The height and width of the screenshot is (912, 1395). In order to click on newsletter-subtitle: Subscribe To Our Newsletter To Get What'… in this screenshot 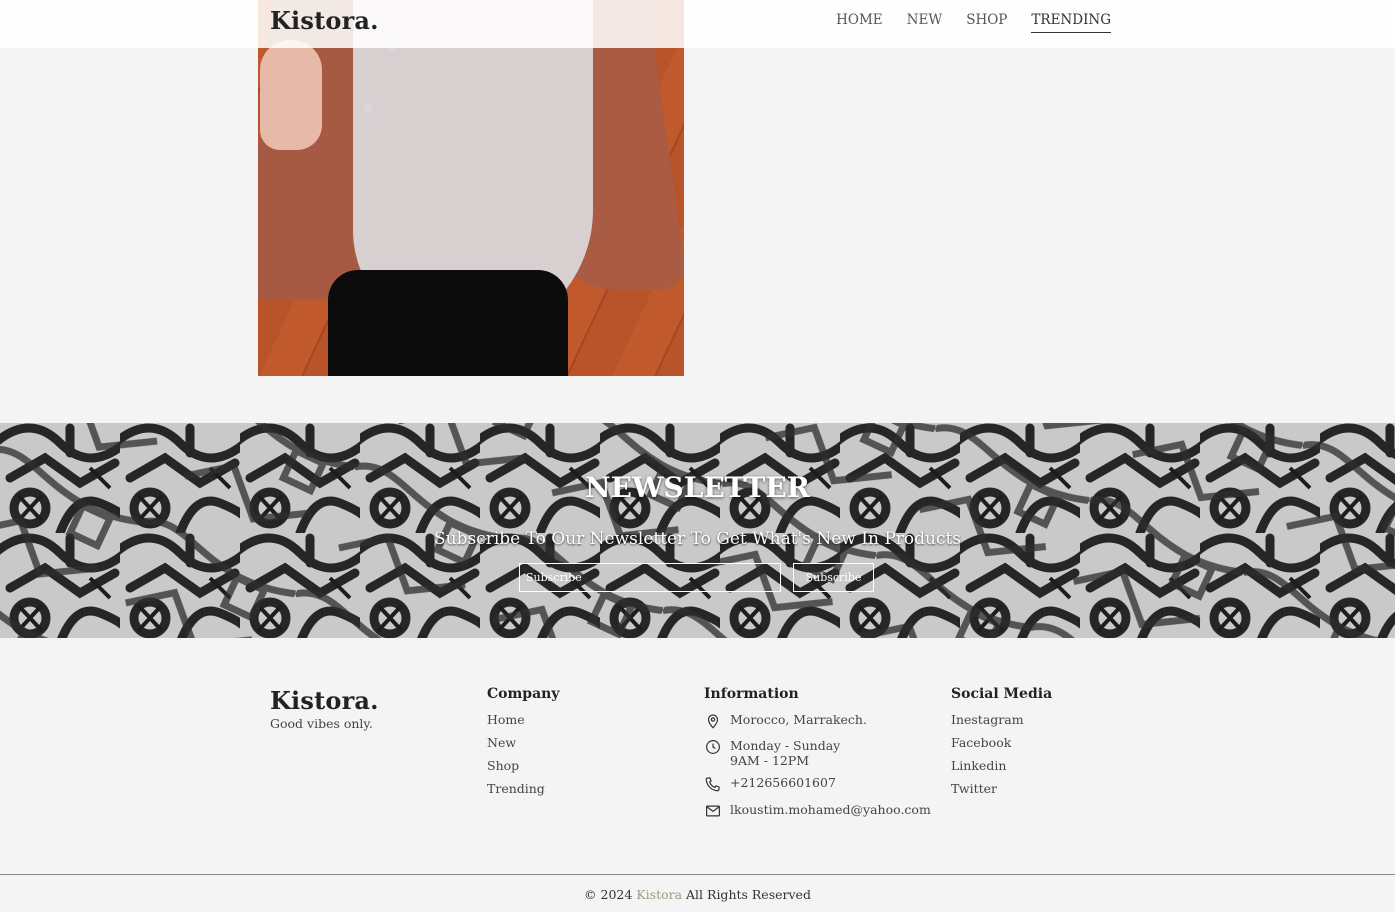, I will do `click(697, 539)`.